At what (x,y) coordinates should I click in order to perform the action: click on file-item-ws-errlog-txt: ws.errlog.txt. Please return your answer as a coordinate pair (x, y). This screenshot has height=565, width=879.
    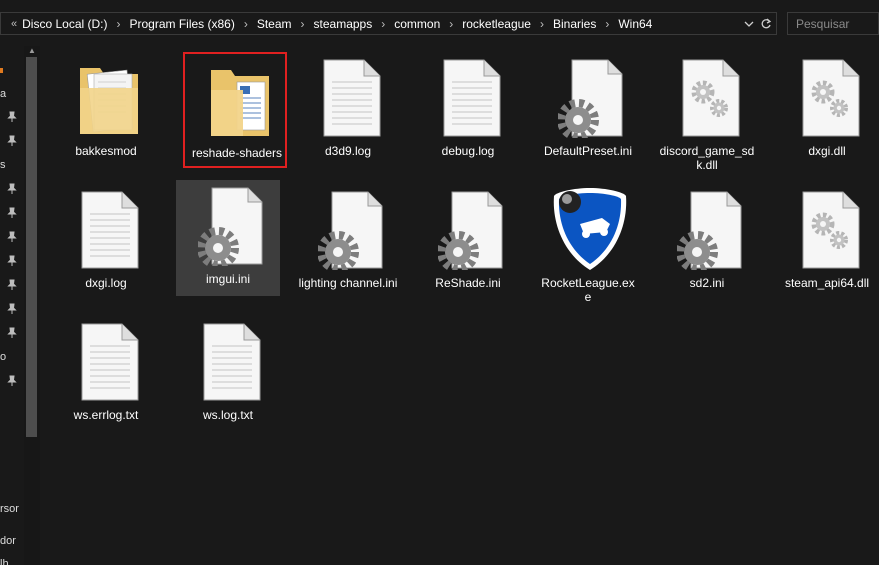
    Looking at the image, I should click on (106, 374).